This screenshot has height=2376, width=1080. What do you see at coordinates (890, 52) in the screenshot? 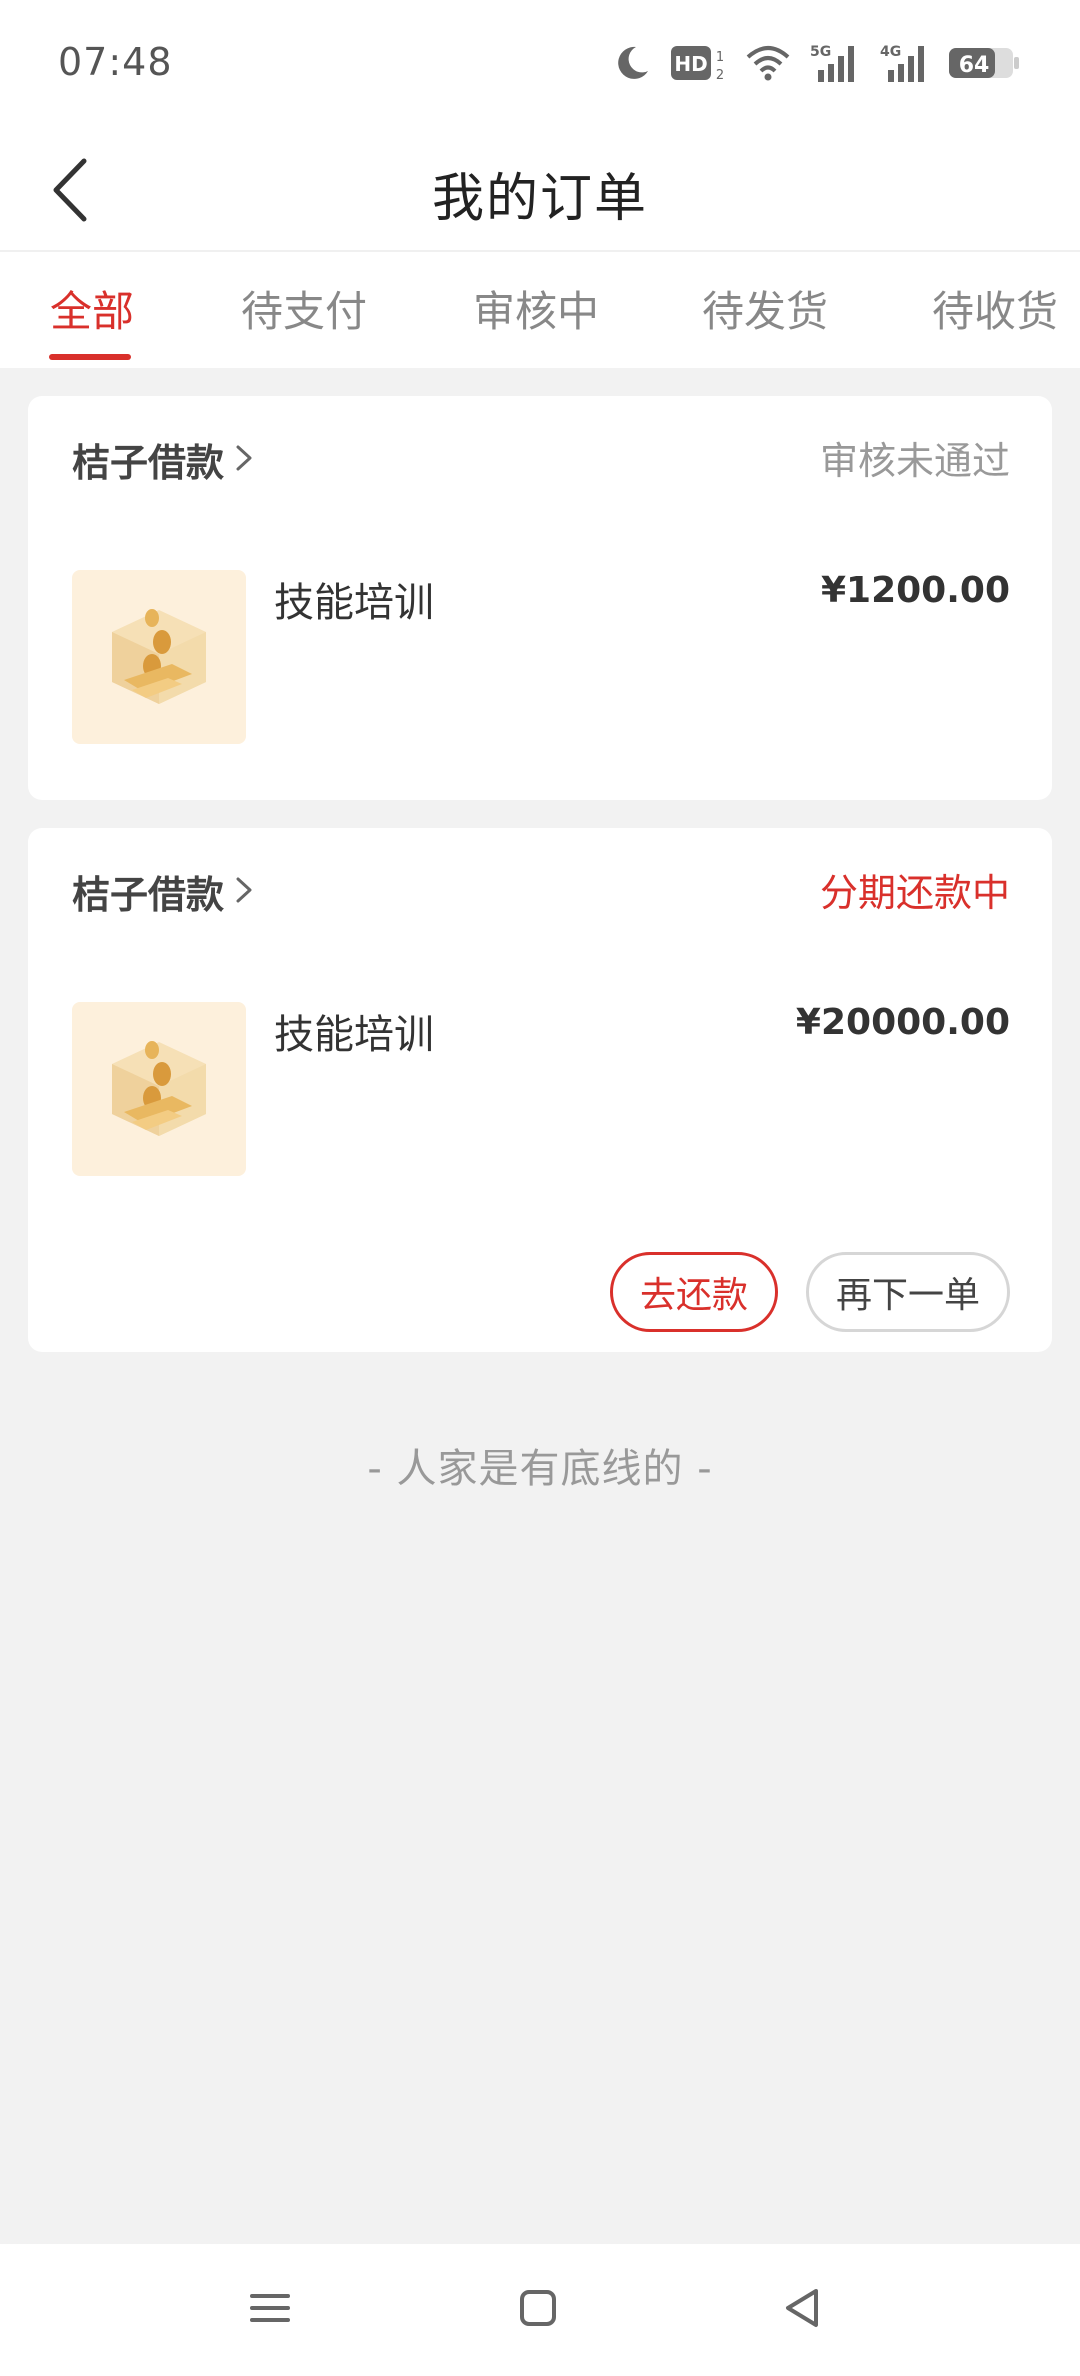
I see `label-4g: 4G` at bounding box center [890, 52].